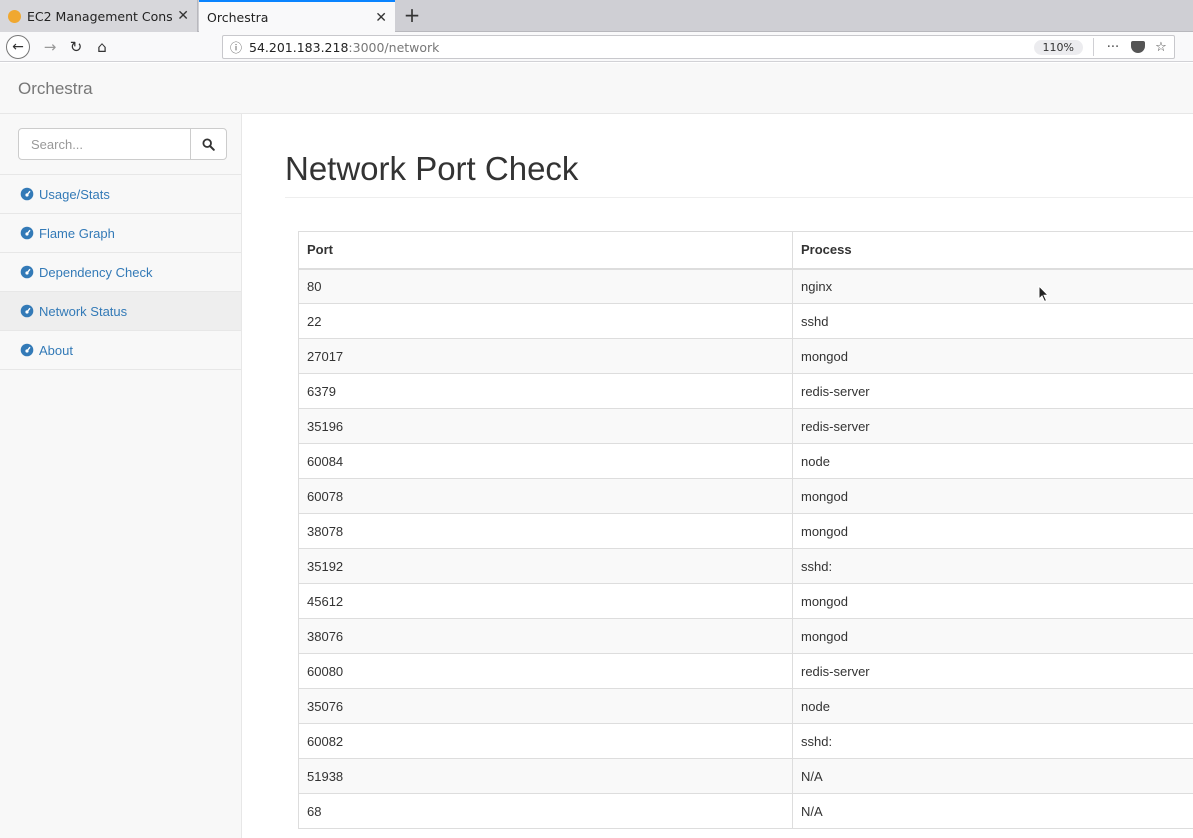 The height and width of the screenshot is (838, 1193). What do you see at coordinates (545, 496) in the screenshot?
I see `port-cell: 60078` at bounding box center [545, 496].